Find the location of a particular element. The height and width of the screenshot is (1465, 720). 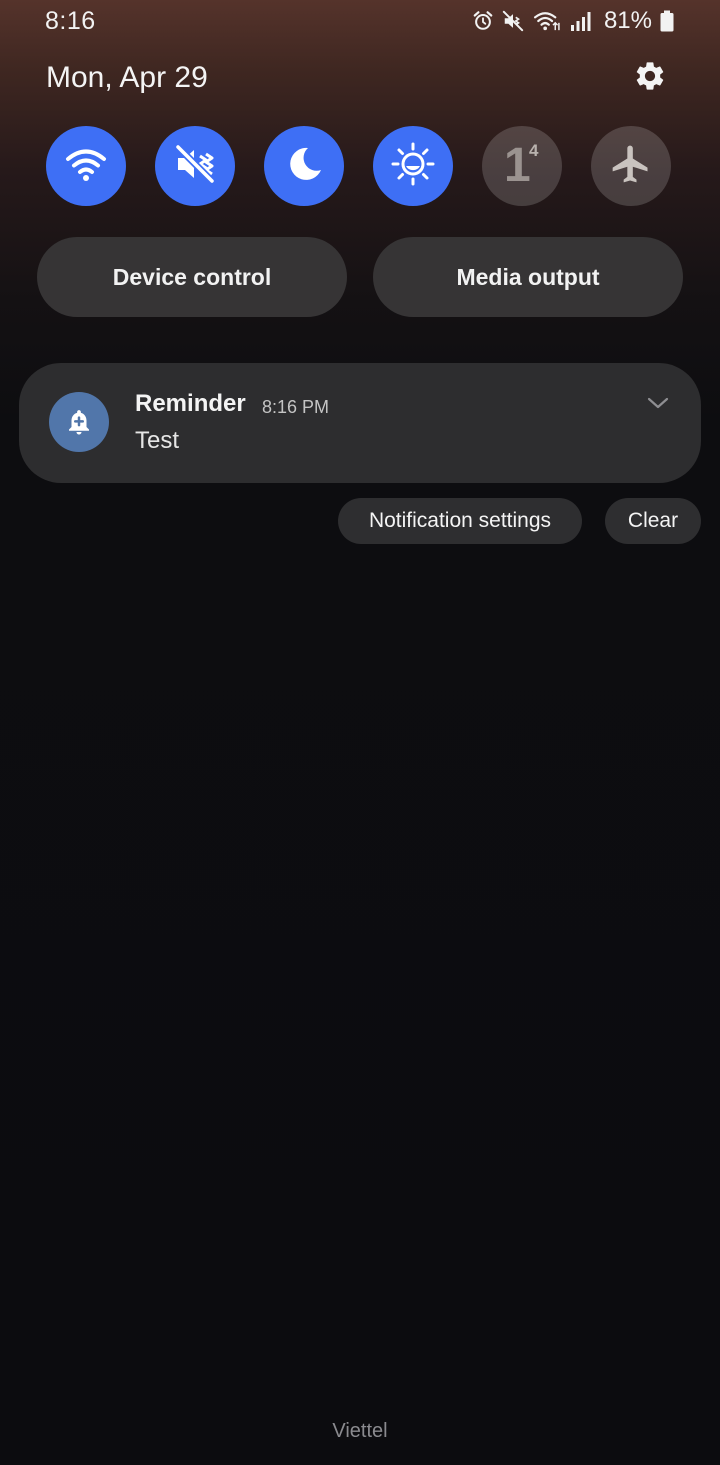

notification-title: Reminder is located at coordinates (190, 403).